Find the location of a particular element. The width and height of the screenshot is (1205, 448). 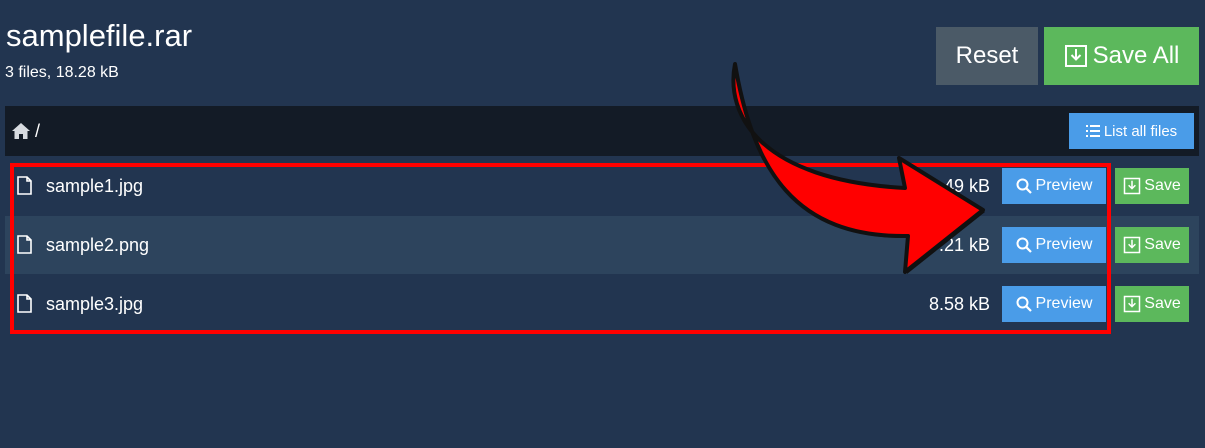

save-all-button: Save All is located at coordinates (1121, 56).